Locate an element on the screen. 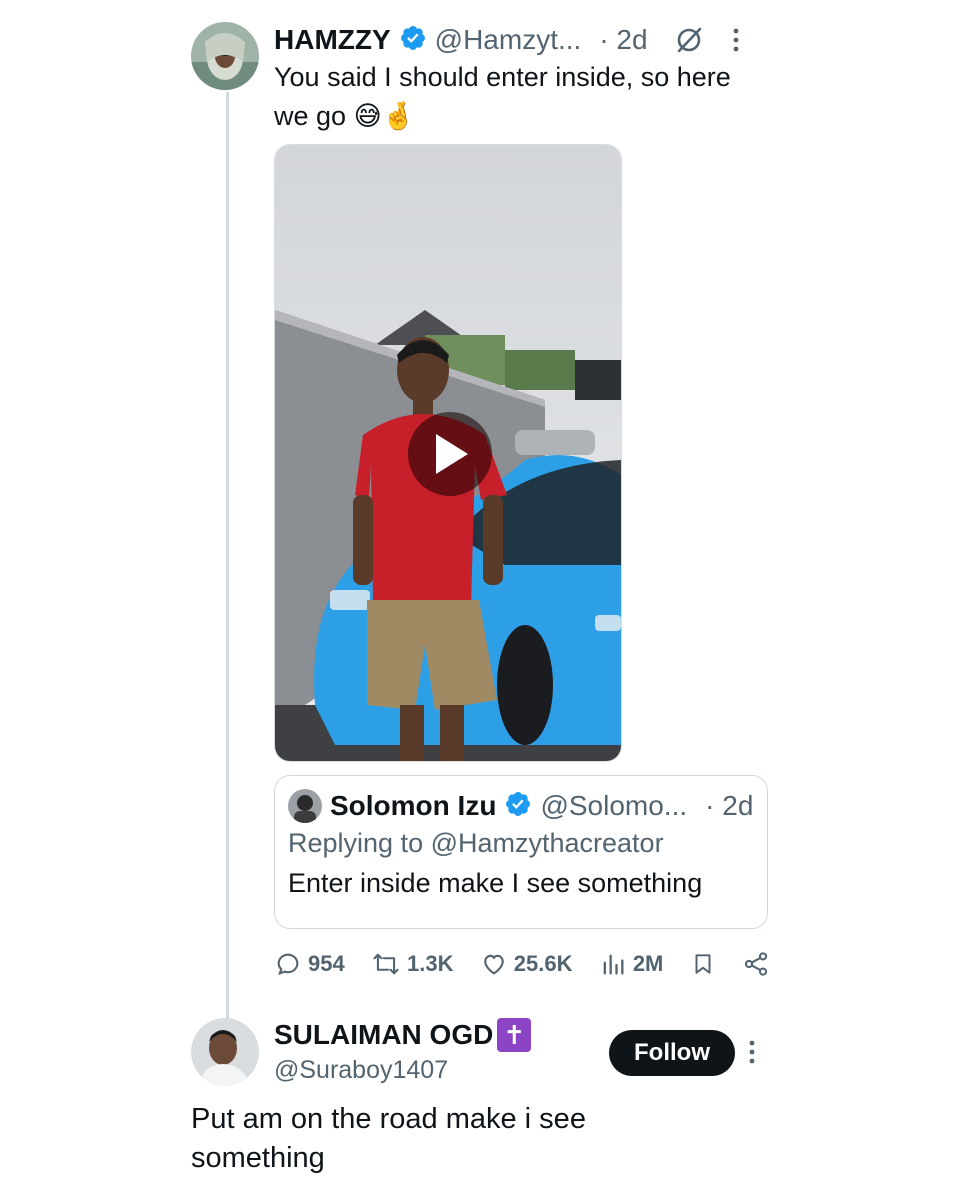 This screenshot has height=1200, width=960. reply-button: 954 is located at coordinates (309, 964).